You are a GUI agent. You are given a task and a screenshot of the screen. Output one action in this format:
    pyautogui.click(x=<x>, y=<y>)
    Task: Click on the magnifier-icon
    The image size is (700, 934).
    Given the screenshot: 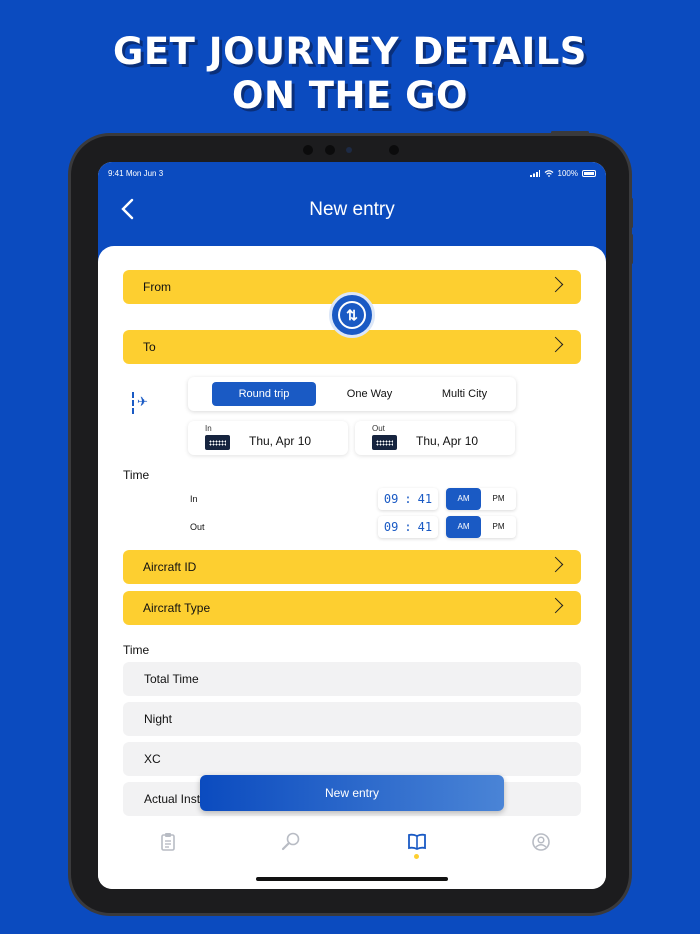 What is the action you would take?
    pyautogui.click(x=290, y=841)
    